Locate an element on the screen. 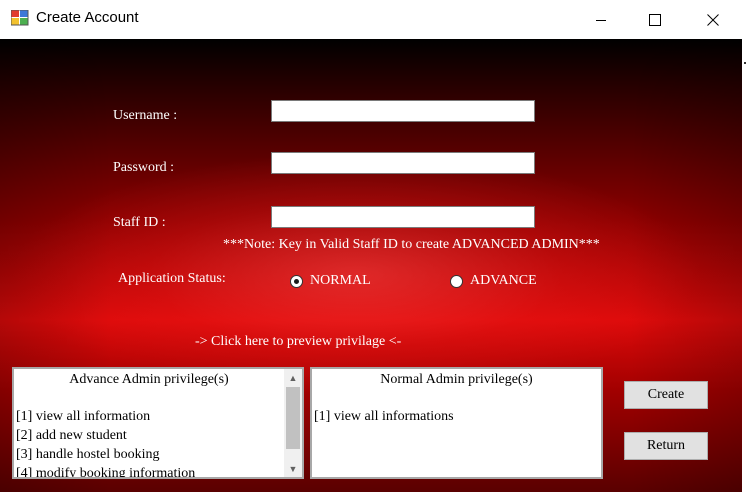  close-button is located at coordinates (713, 19).